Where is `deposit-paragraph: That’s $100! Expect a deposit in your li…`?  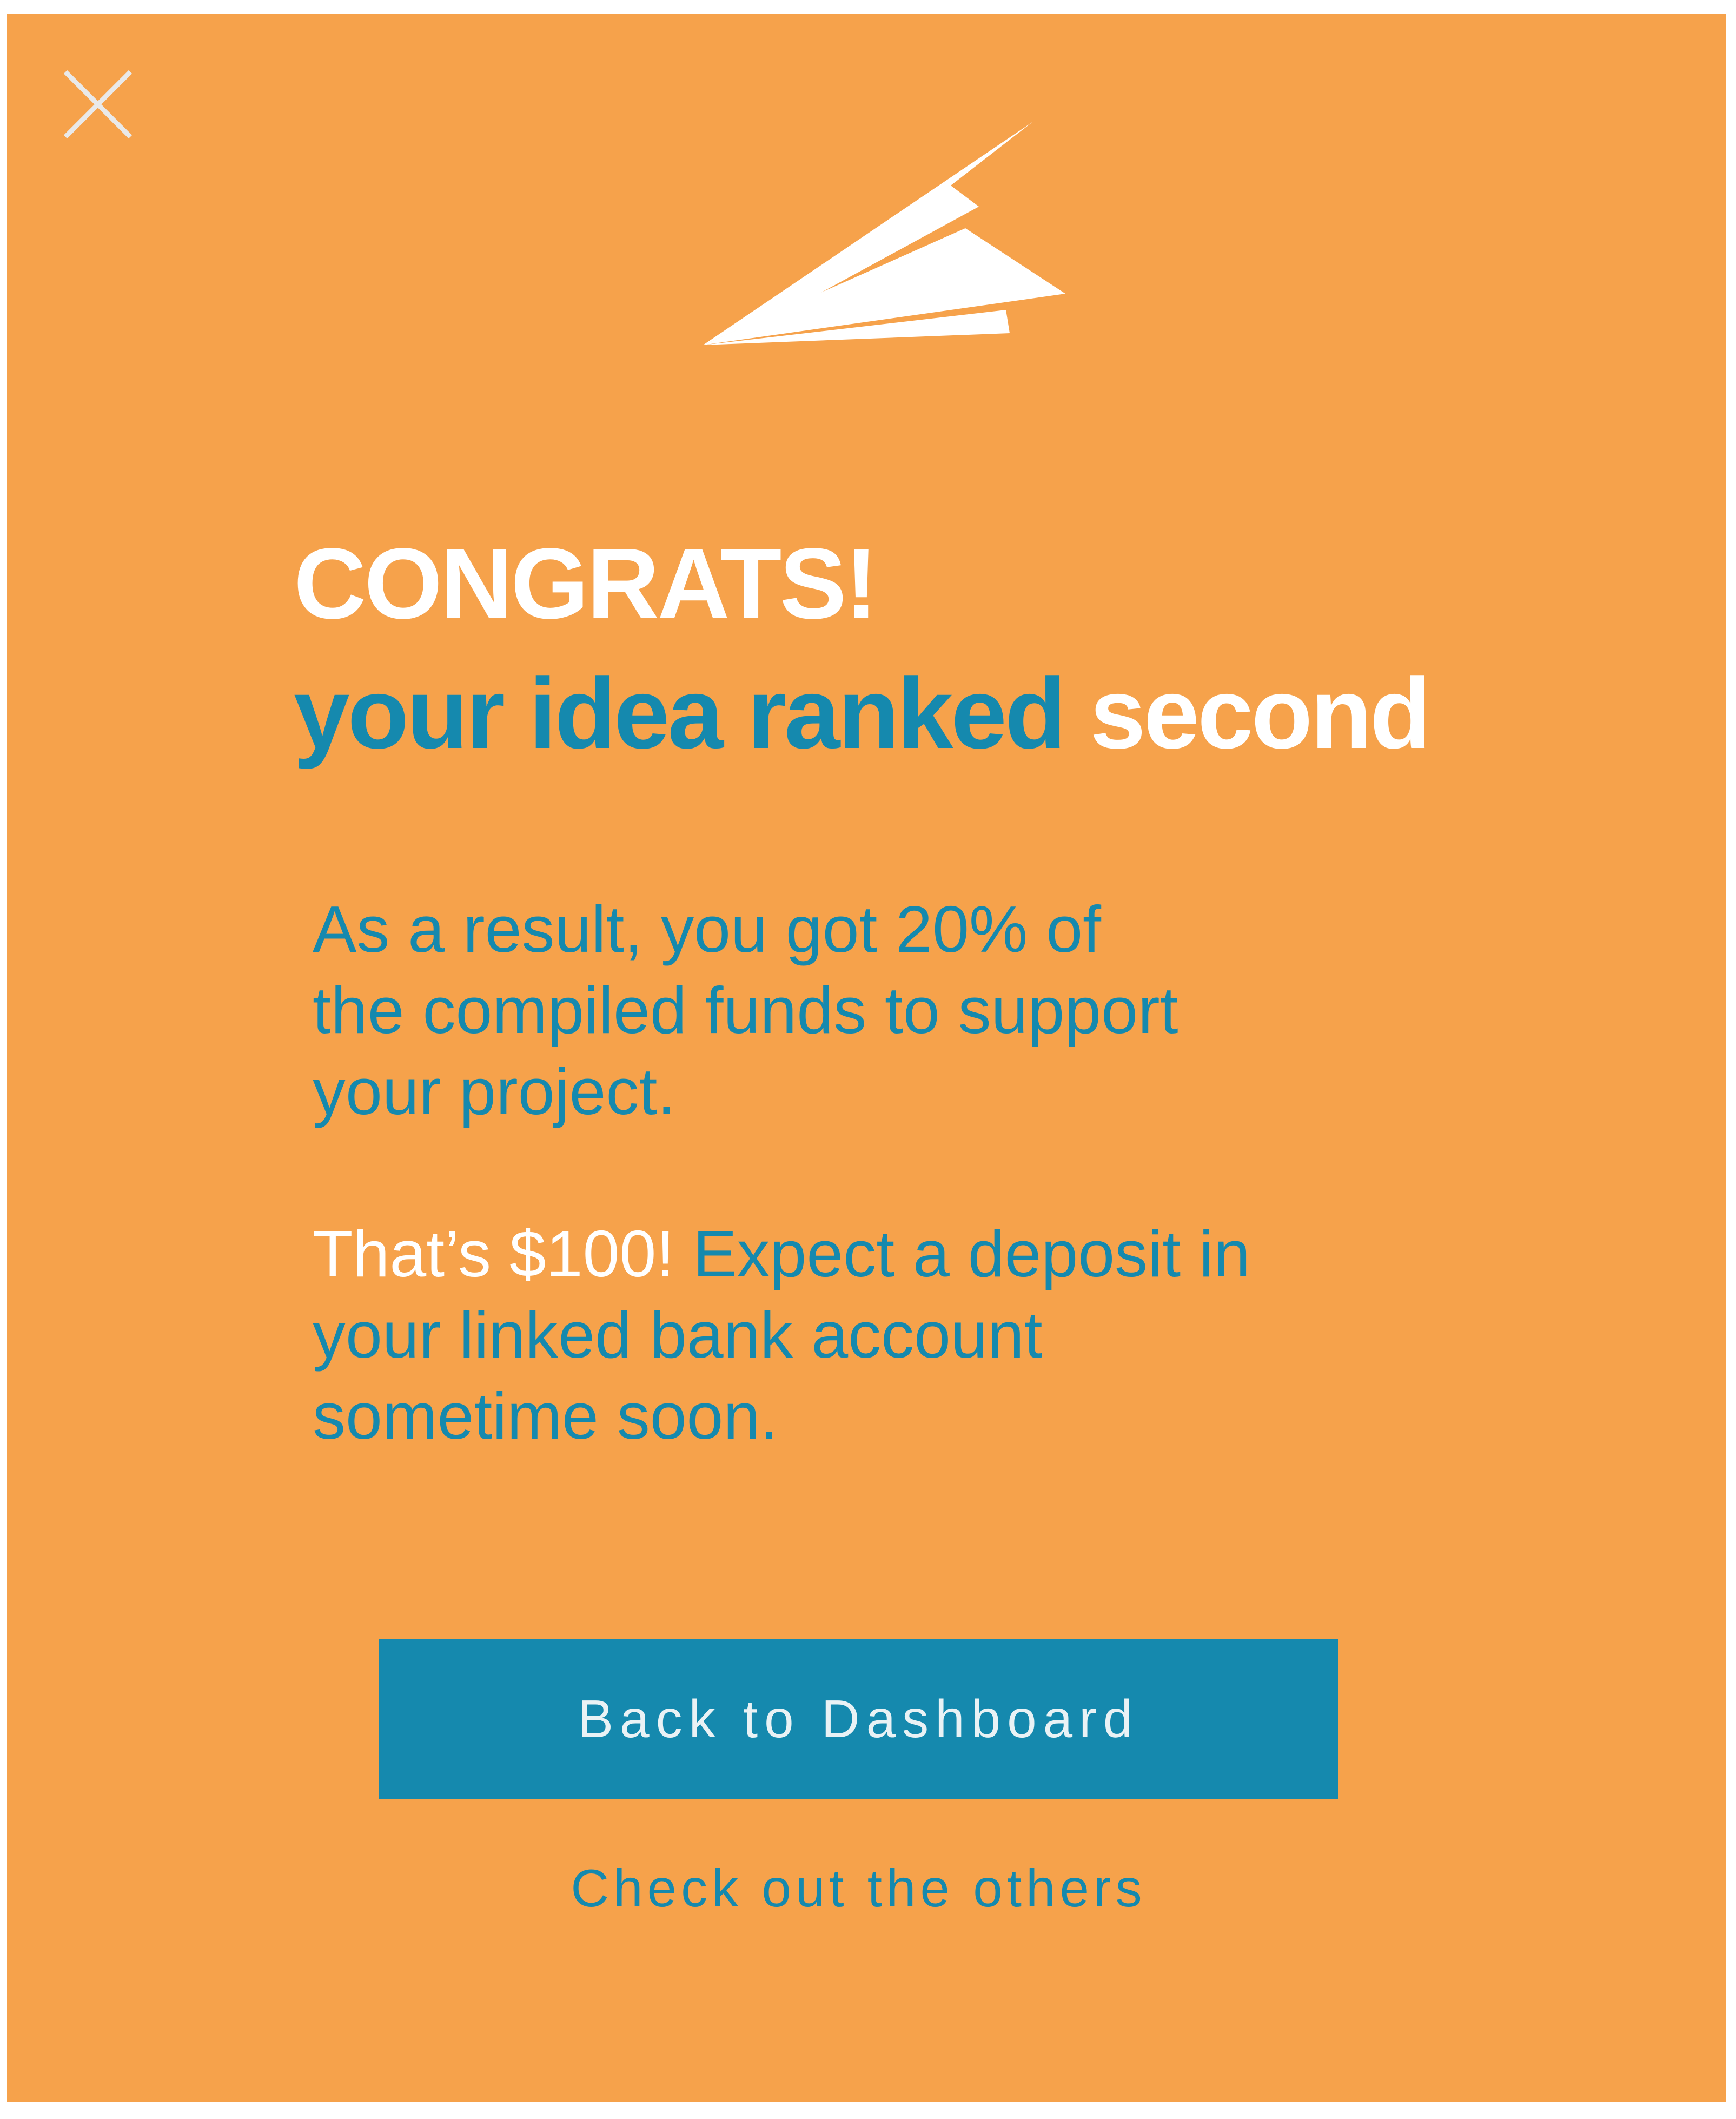 deposit-paragraph: That’s $100! Expect a deposit in your li… is located at coordinates (894, 1334).